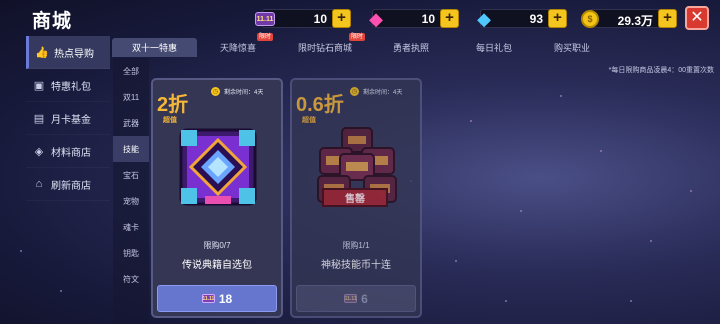 The image size is (720, 324). Describe the element at coordinates (131, 227) in the screenshot. I see `category-soul-card: 魂卡` at that location.